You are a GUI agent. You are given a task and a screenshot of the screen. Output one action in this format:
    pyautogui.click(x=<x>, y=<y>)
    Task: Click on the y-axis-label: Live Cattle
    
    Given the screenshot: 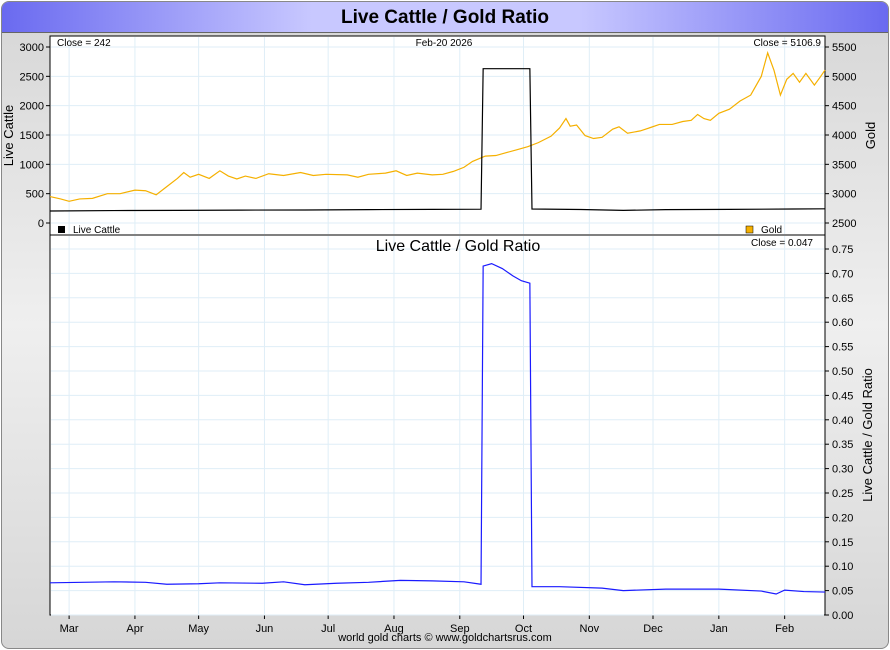 What is the action you would take?
    pyautogui.click(x=8, y=135)
    